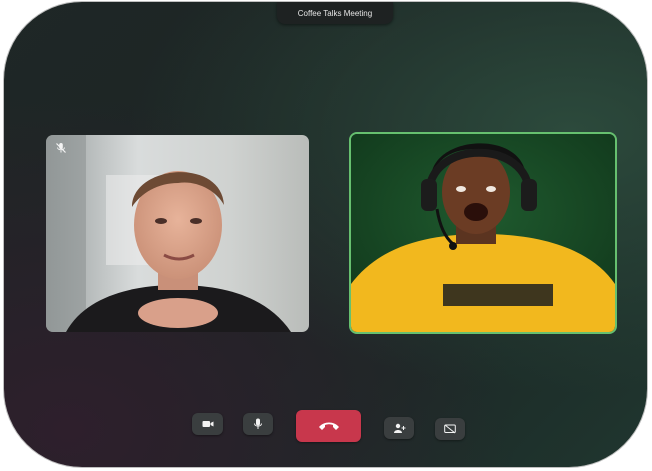 The image size is (652, 471). I want to click on mic-off-icon, so click(61, 148).